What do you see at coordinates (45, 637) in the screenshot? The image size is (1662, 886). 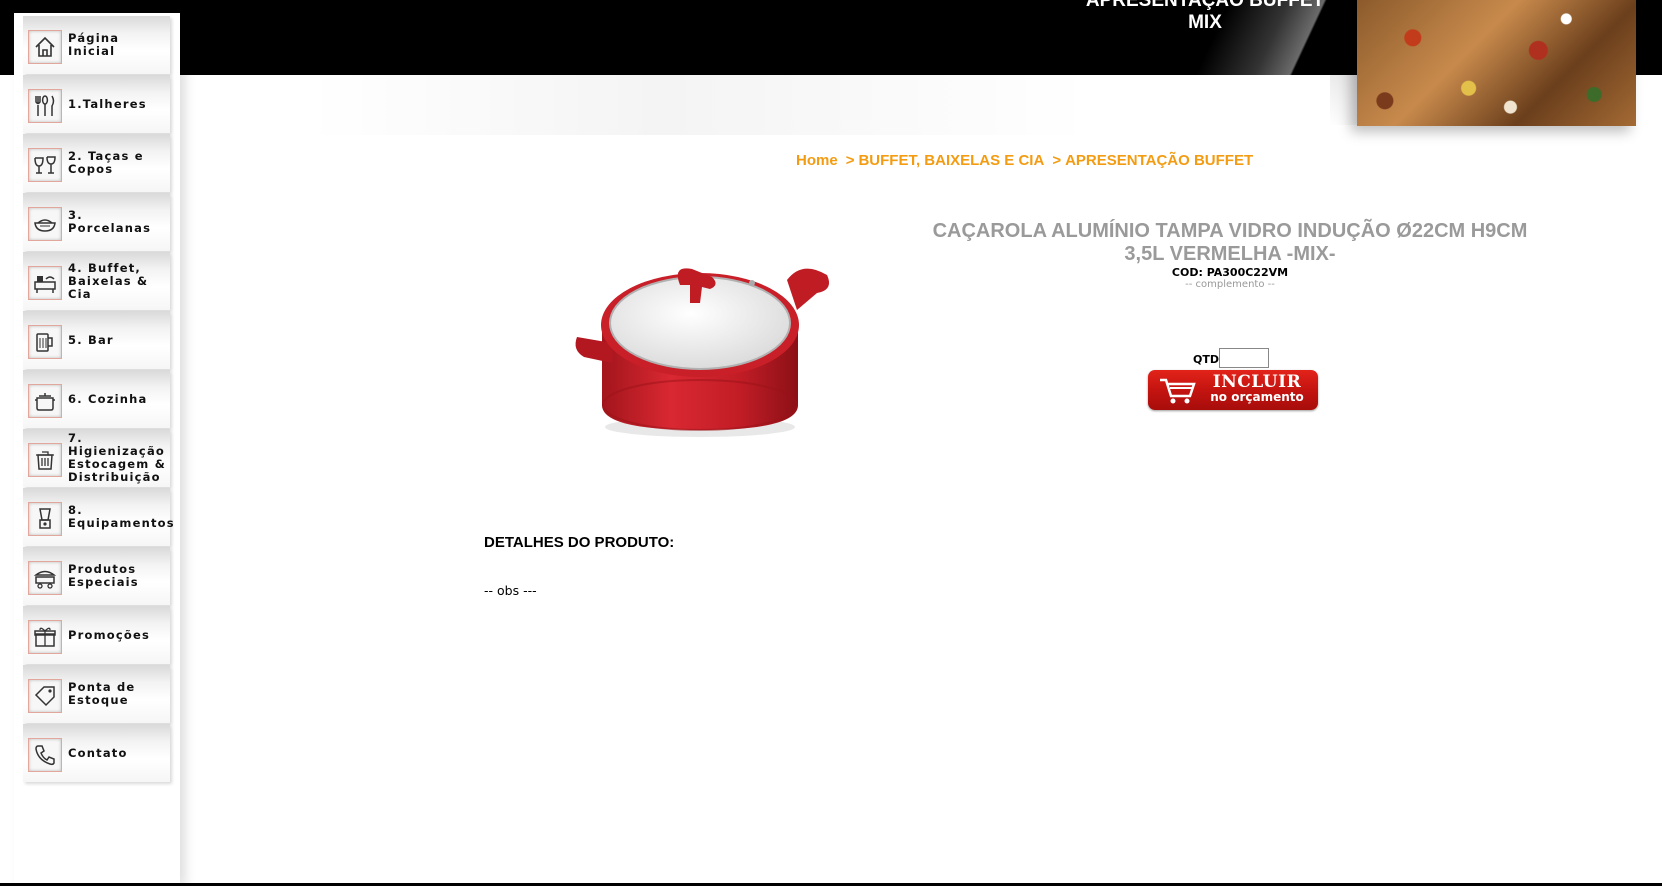 I see `gift-box-icon` at bounding box center [45, 637].